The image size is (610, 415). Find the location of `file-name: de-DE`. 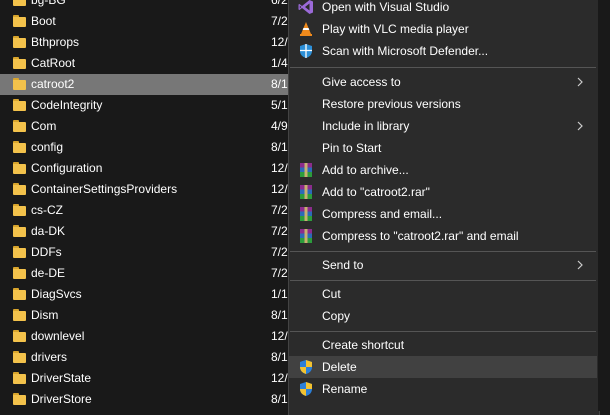

file-name: de-DE is located at coordinates (48, 273).